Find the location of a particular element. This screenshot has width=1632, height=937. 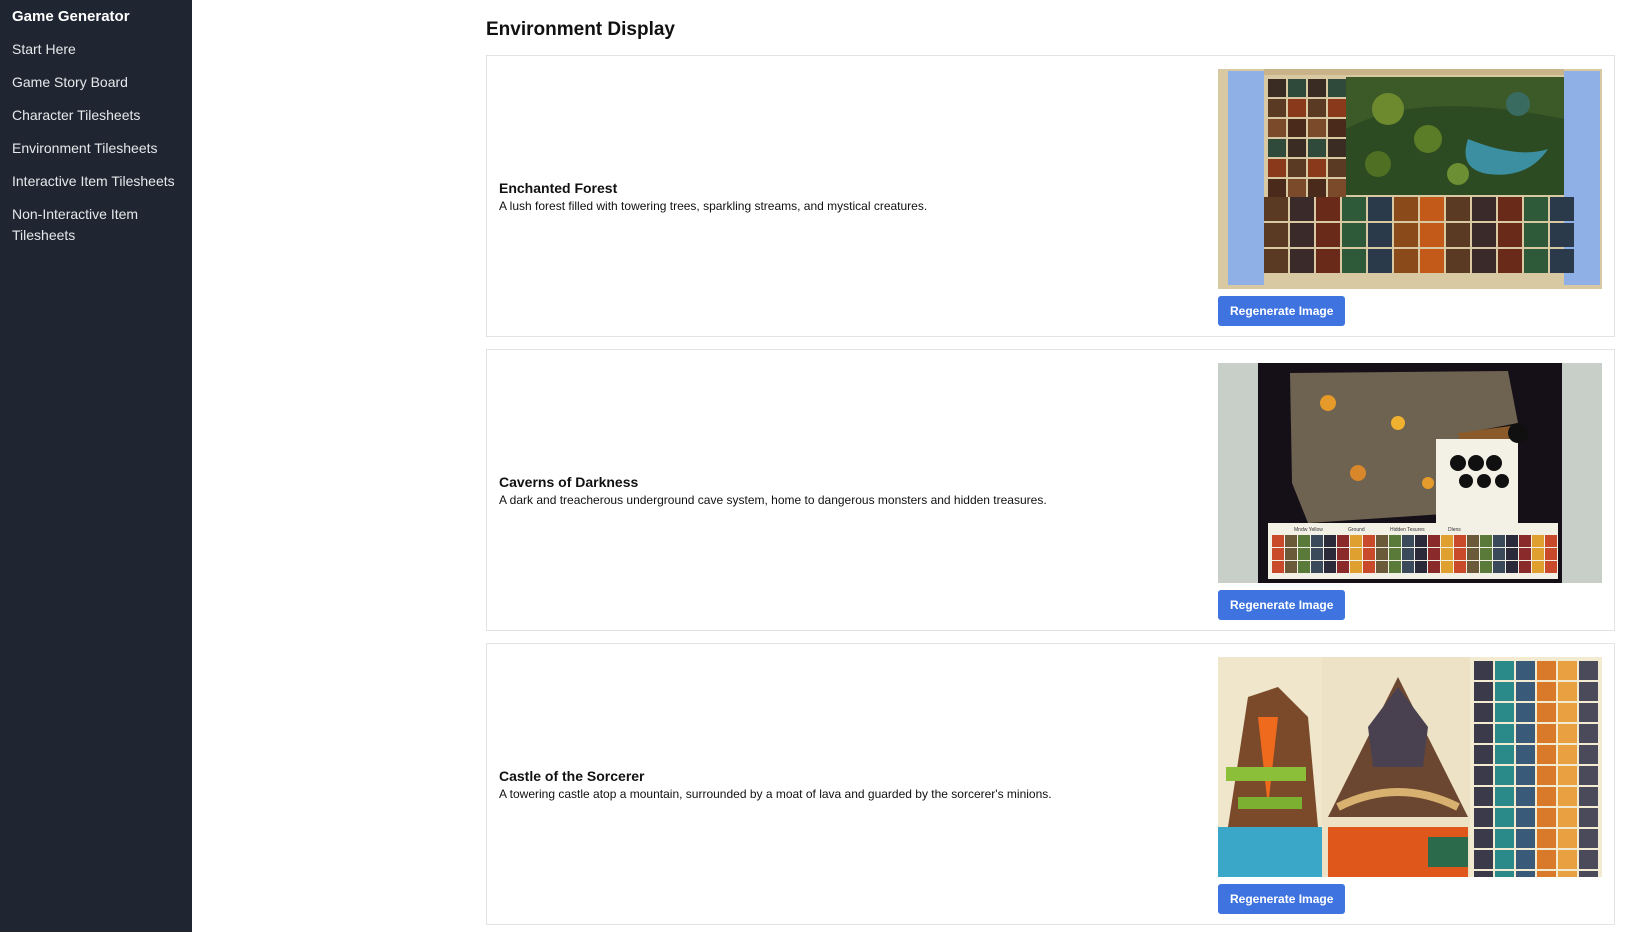

sidebar-item-non-interactive-item-tilesheets: Non-Interactive Item Tilesheets is located at coordinates (97, 225).